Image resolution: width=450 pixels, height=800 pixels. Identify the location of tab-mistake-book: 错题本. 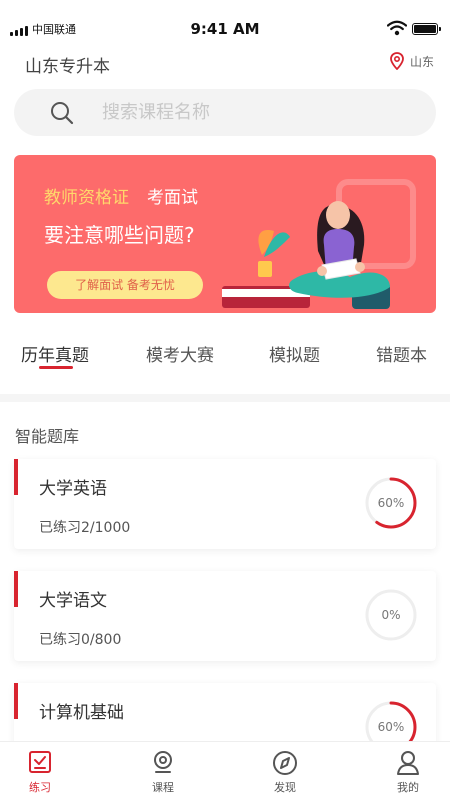
(401, 353).